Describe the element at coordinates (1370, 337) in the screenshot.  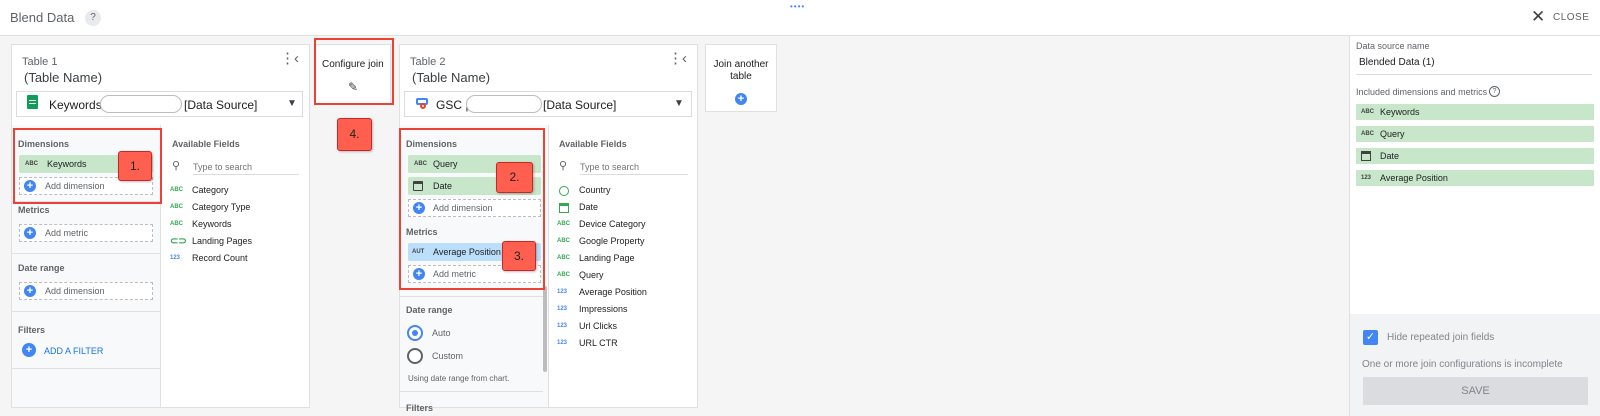
I see `hide-repeated-checkbox: ✓` at that location.